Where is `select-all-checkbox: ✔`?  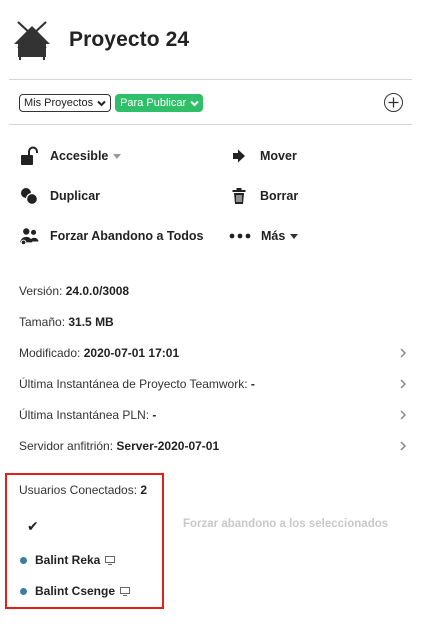 select-all-checkbox: ✔ is located at coordinates (33, 526).